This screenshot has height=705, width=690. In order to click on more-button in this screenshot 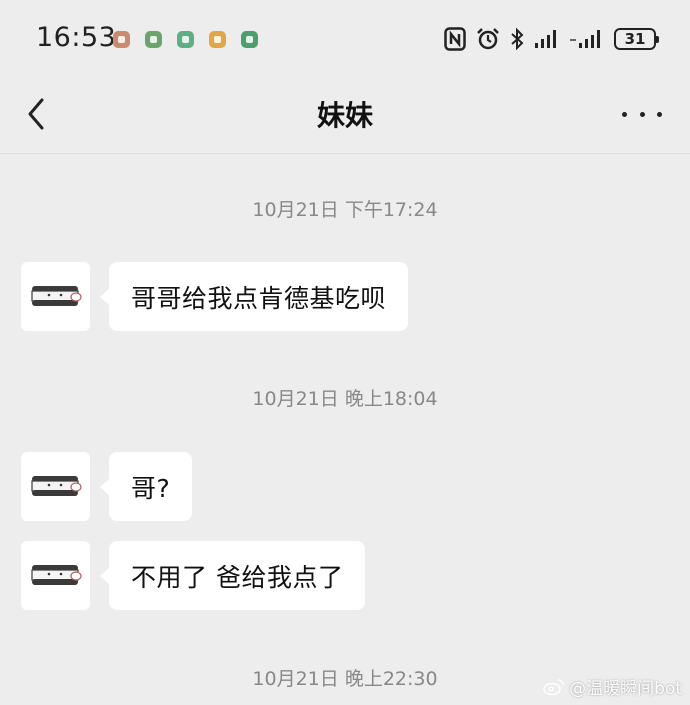, I will do `click(642, 114)`.